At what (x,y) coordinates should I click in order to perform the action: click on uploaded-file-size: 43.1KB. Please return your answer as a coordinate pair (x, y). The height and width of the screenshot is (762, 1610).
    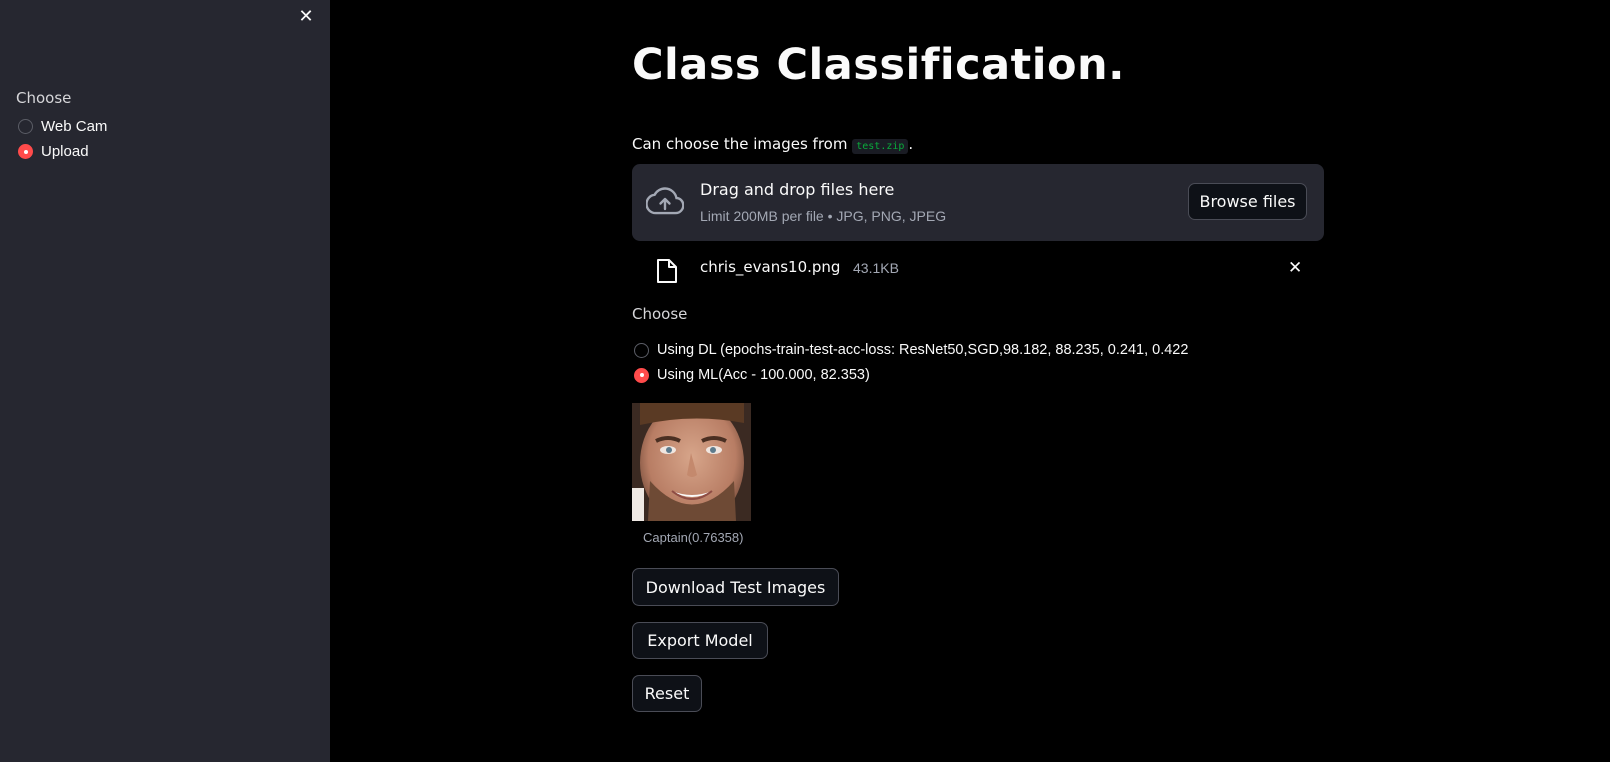
    Looking at the image, I should click on (876, 268).